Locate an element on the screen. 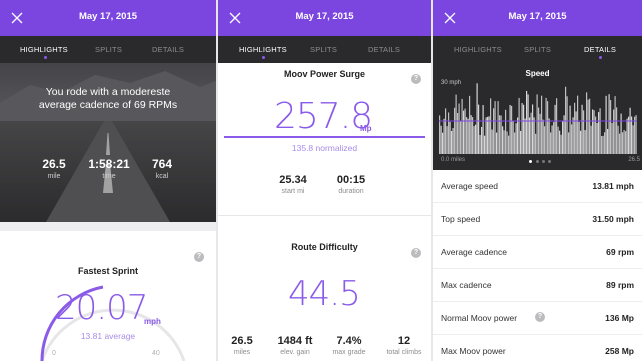 The image size is (642, 361). detail-row-max-cadence: Max cadence 89 rpm is located at coordinates (537, 285).